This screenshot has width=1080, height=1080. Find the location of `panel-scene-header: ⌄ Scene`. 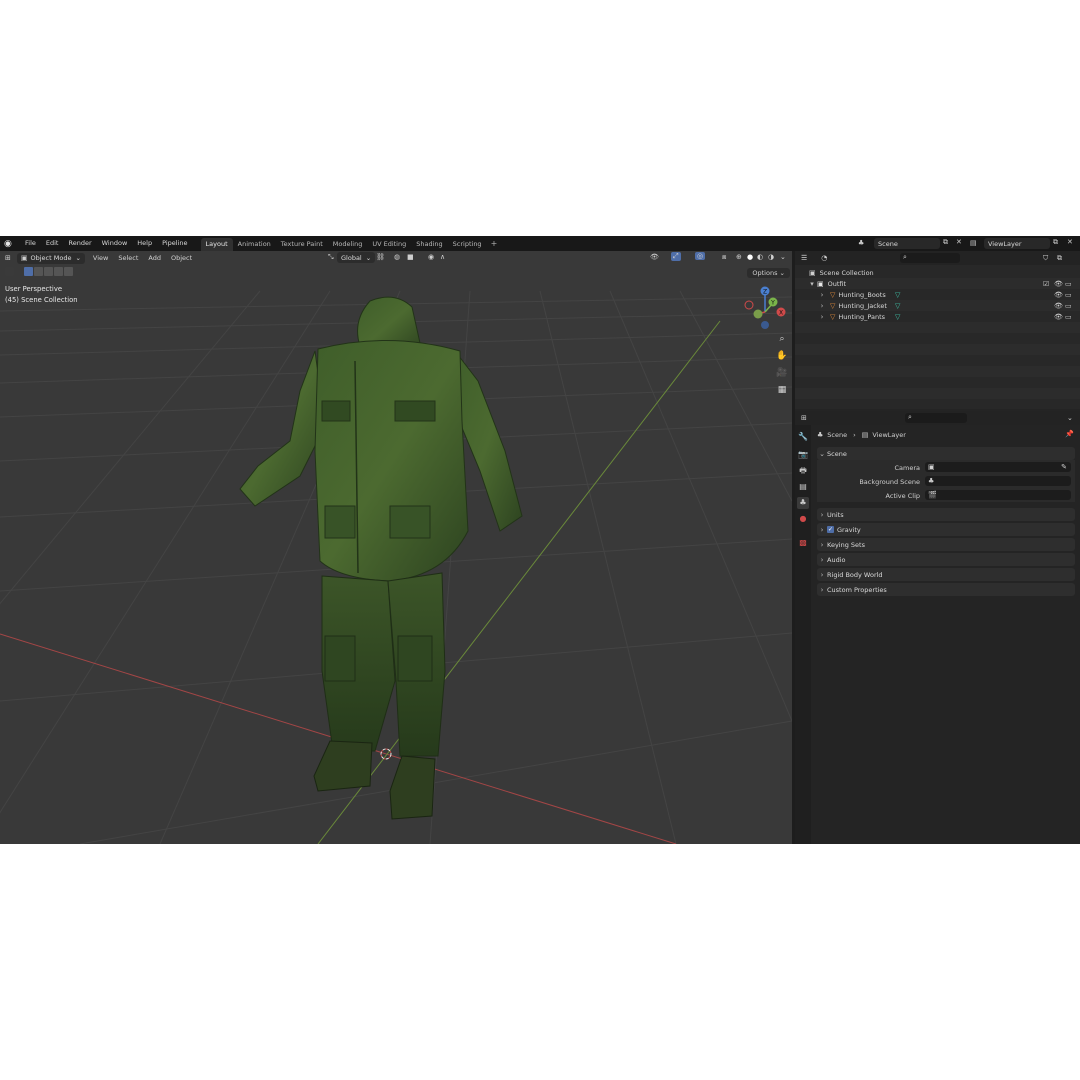

panel-scene-header: ⌄ Scene is located at coordinates (946, 453).